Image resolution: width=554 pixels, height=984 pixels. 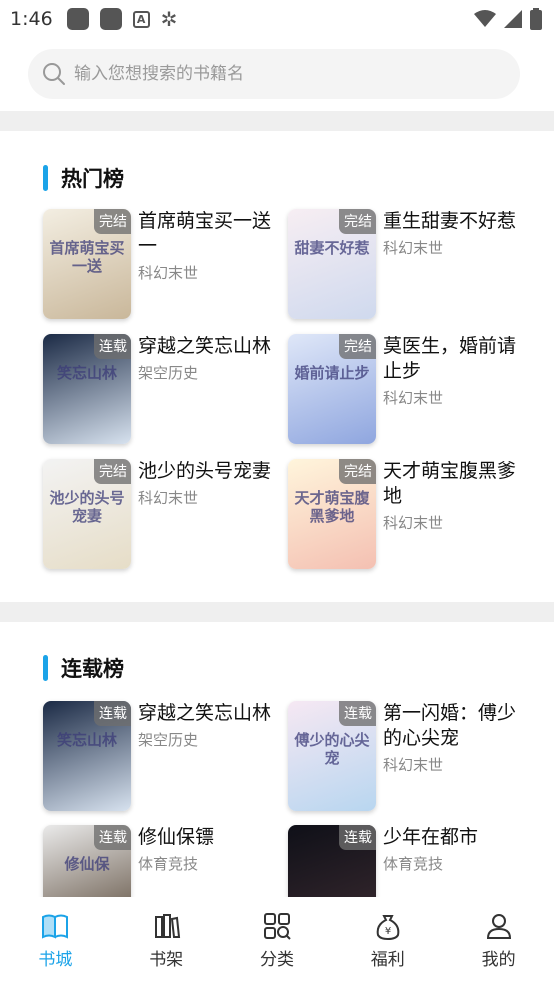 I want to click on serial-section-title: 连载榜, so click(x=83, y=668).